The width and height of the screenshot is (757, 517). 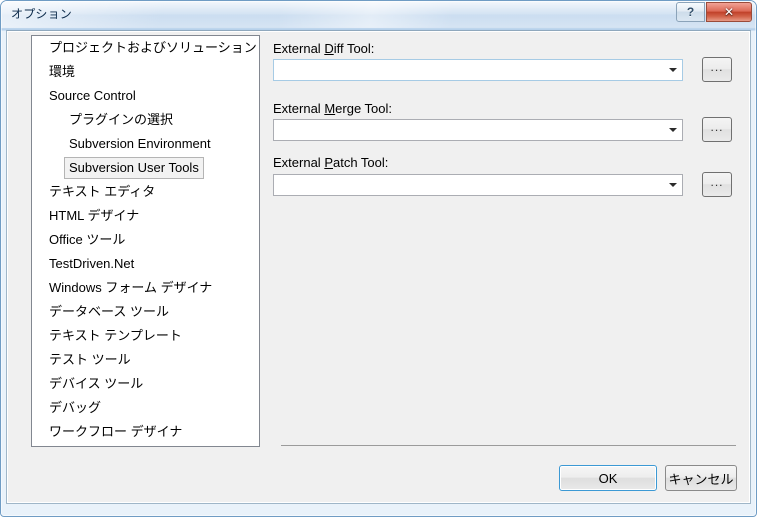 What do you see at coordinates (690, 12) in the screenshot?
I see `help-icon: ?` at bounding box center [690, 12].